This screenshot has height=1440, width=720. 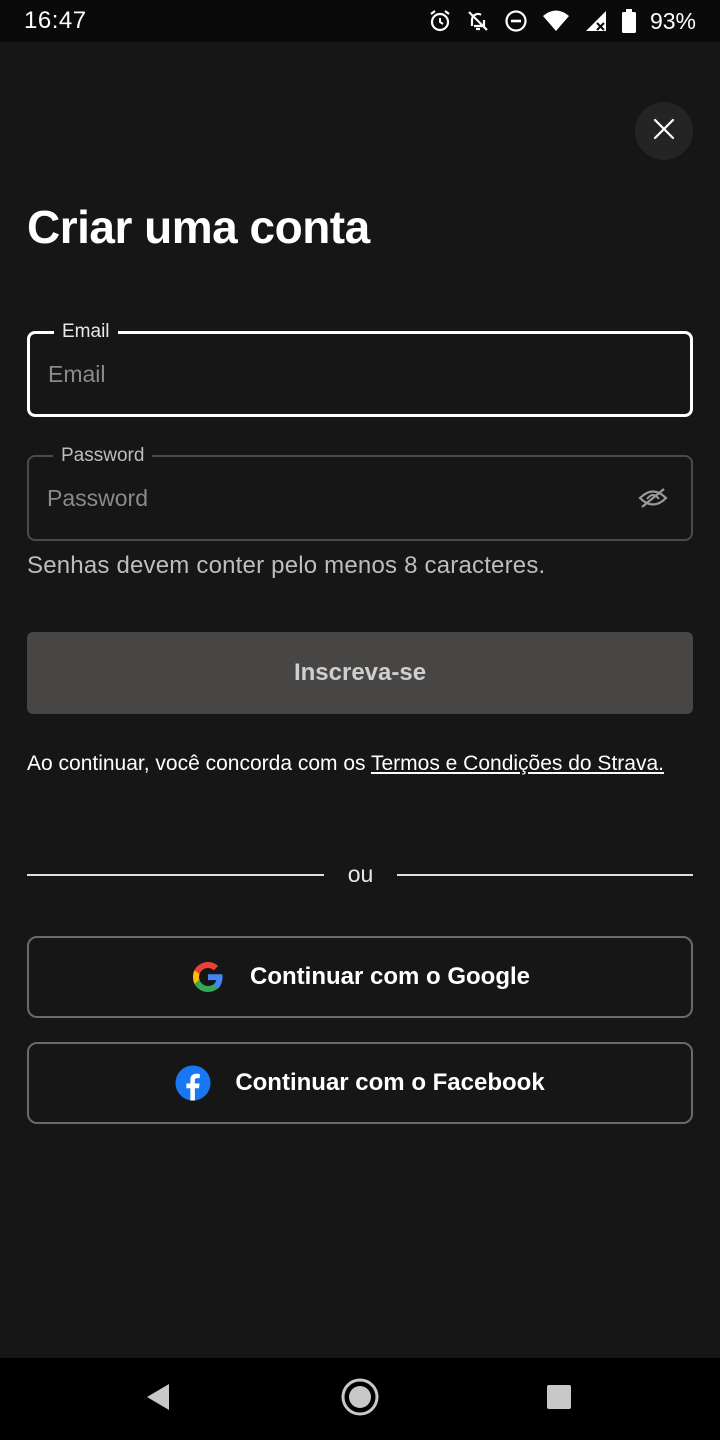 What do you see at coordinates (55, 20) in the screenshot?
I see `status-time: 16:47` at bounding box center [55, 20].